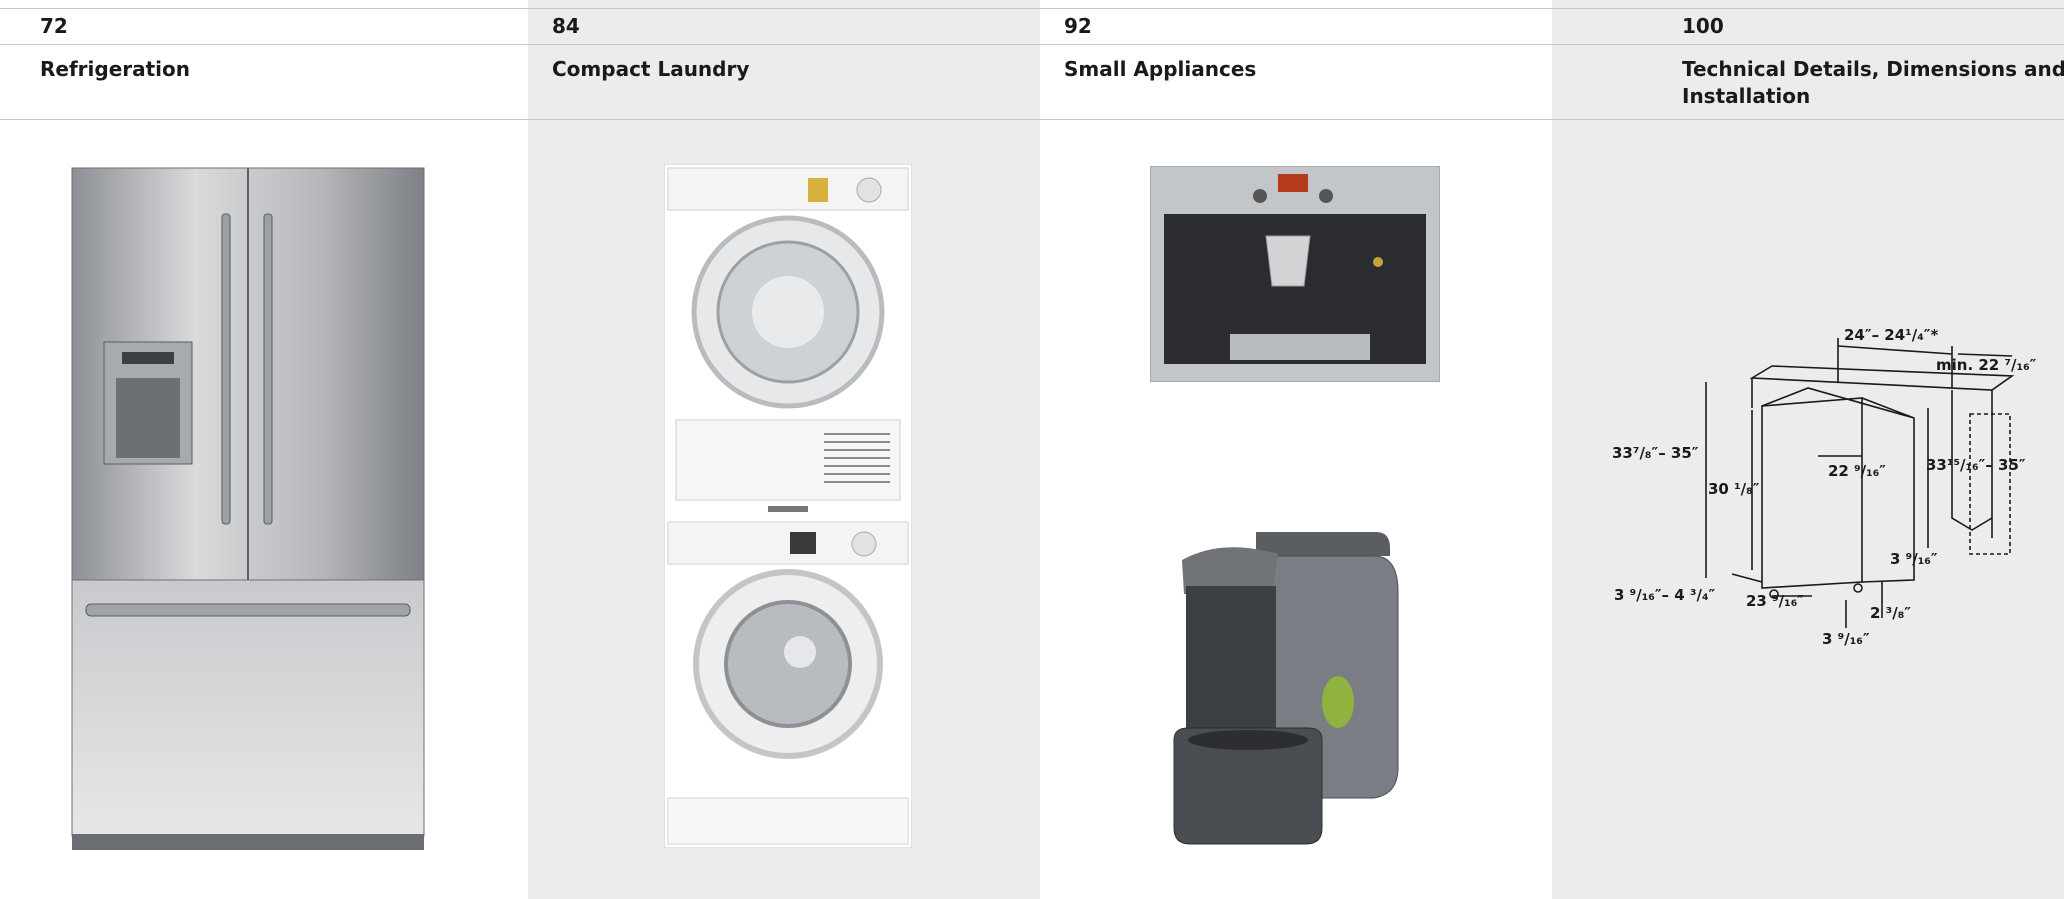 The image size is (2064, 899). I want to click on dimension-label-depth-bottom: 23 ⁹/₁₆″, so click(1775, 601).